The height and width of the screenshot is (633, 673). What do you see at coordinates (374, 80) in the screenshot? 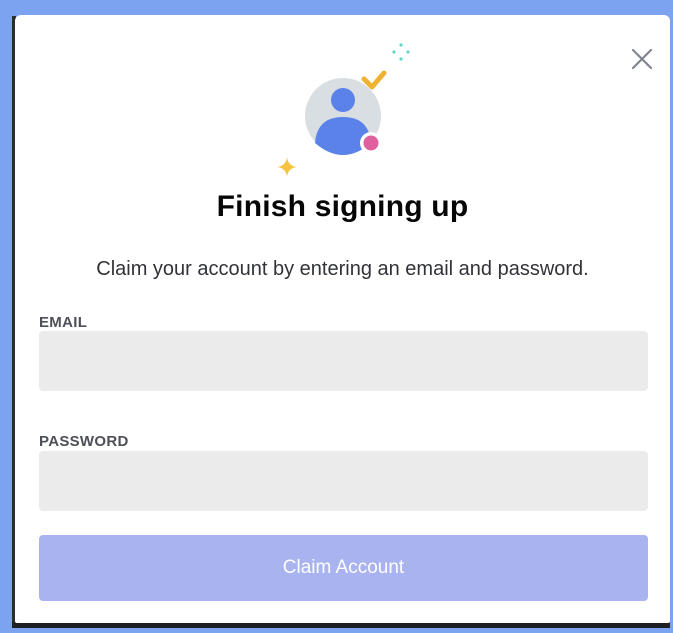
I see `checkmark-icon` at bounding box center [374, 80].